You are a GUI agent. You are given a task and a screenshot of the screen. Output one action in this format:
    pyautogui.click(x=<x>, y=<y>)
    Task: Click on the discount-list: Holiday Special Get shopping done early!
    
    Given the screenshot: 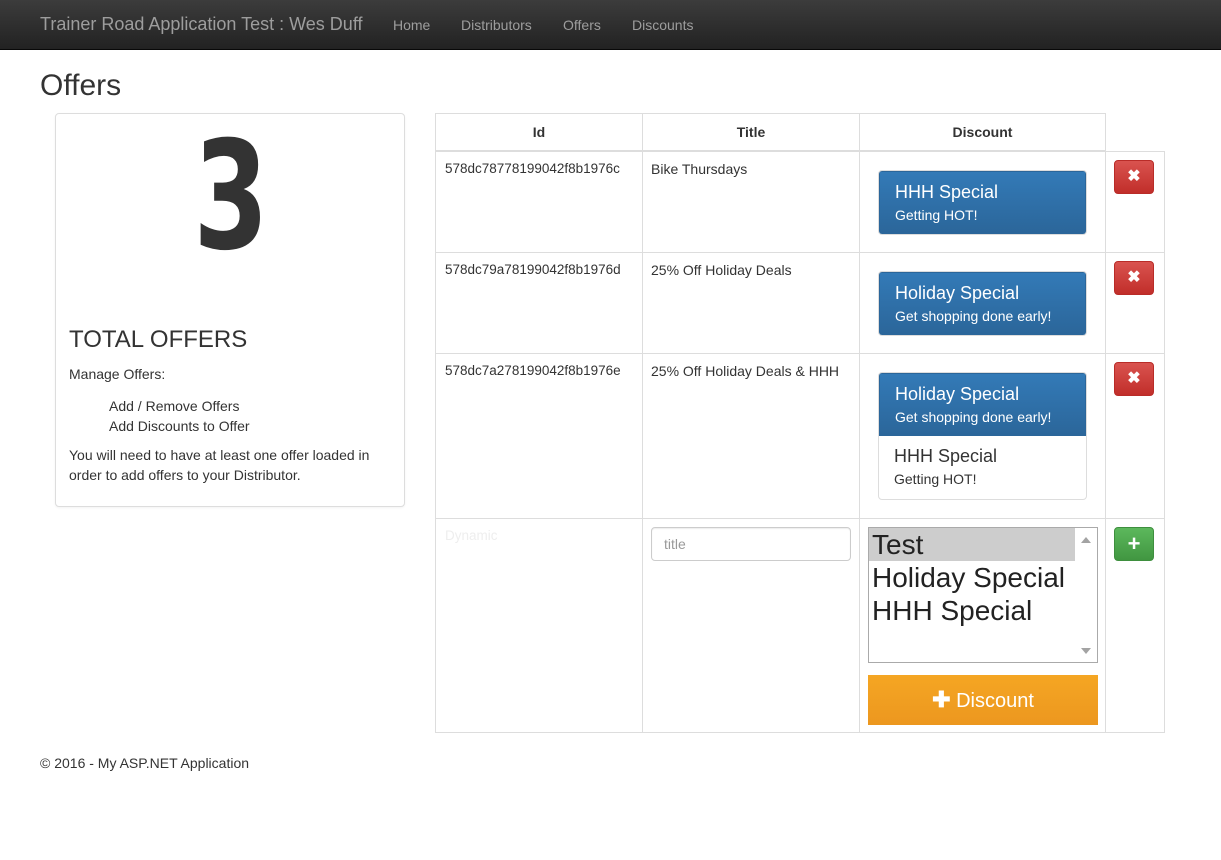 What is the action you would take?
    pyautogui.click(x=982, y=303)
    